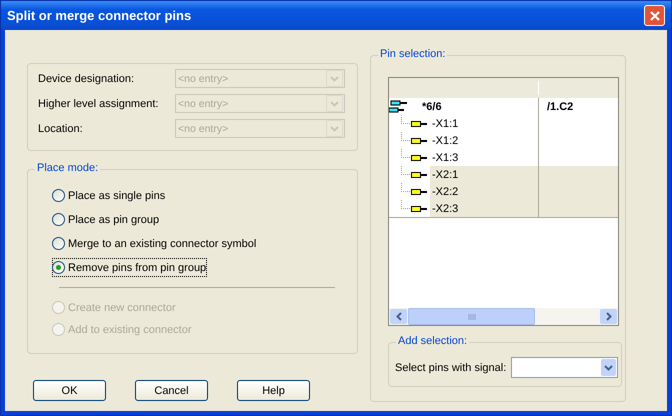 The width and height of the screenshot is (672, 416). What do you see at coordinates (484, 191) in the screenshot?
I see `tree-item: -X2:2` at bounding box center [484, 191].